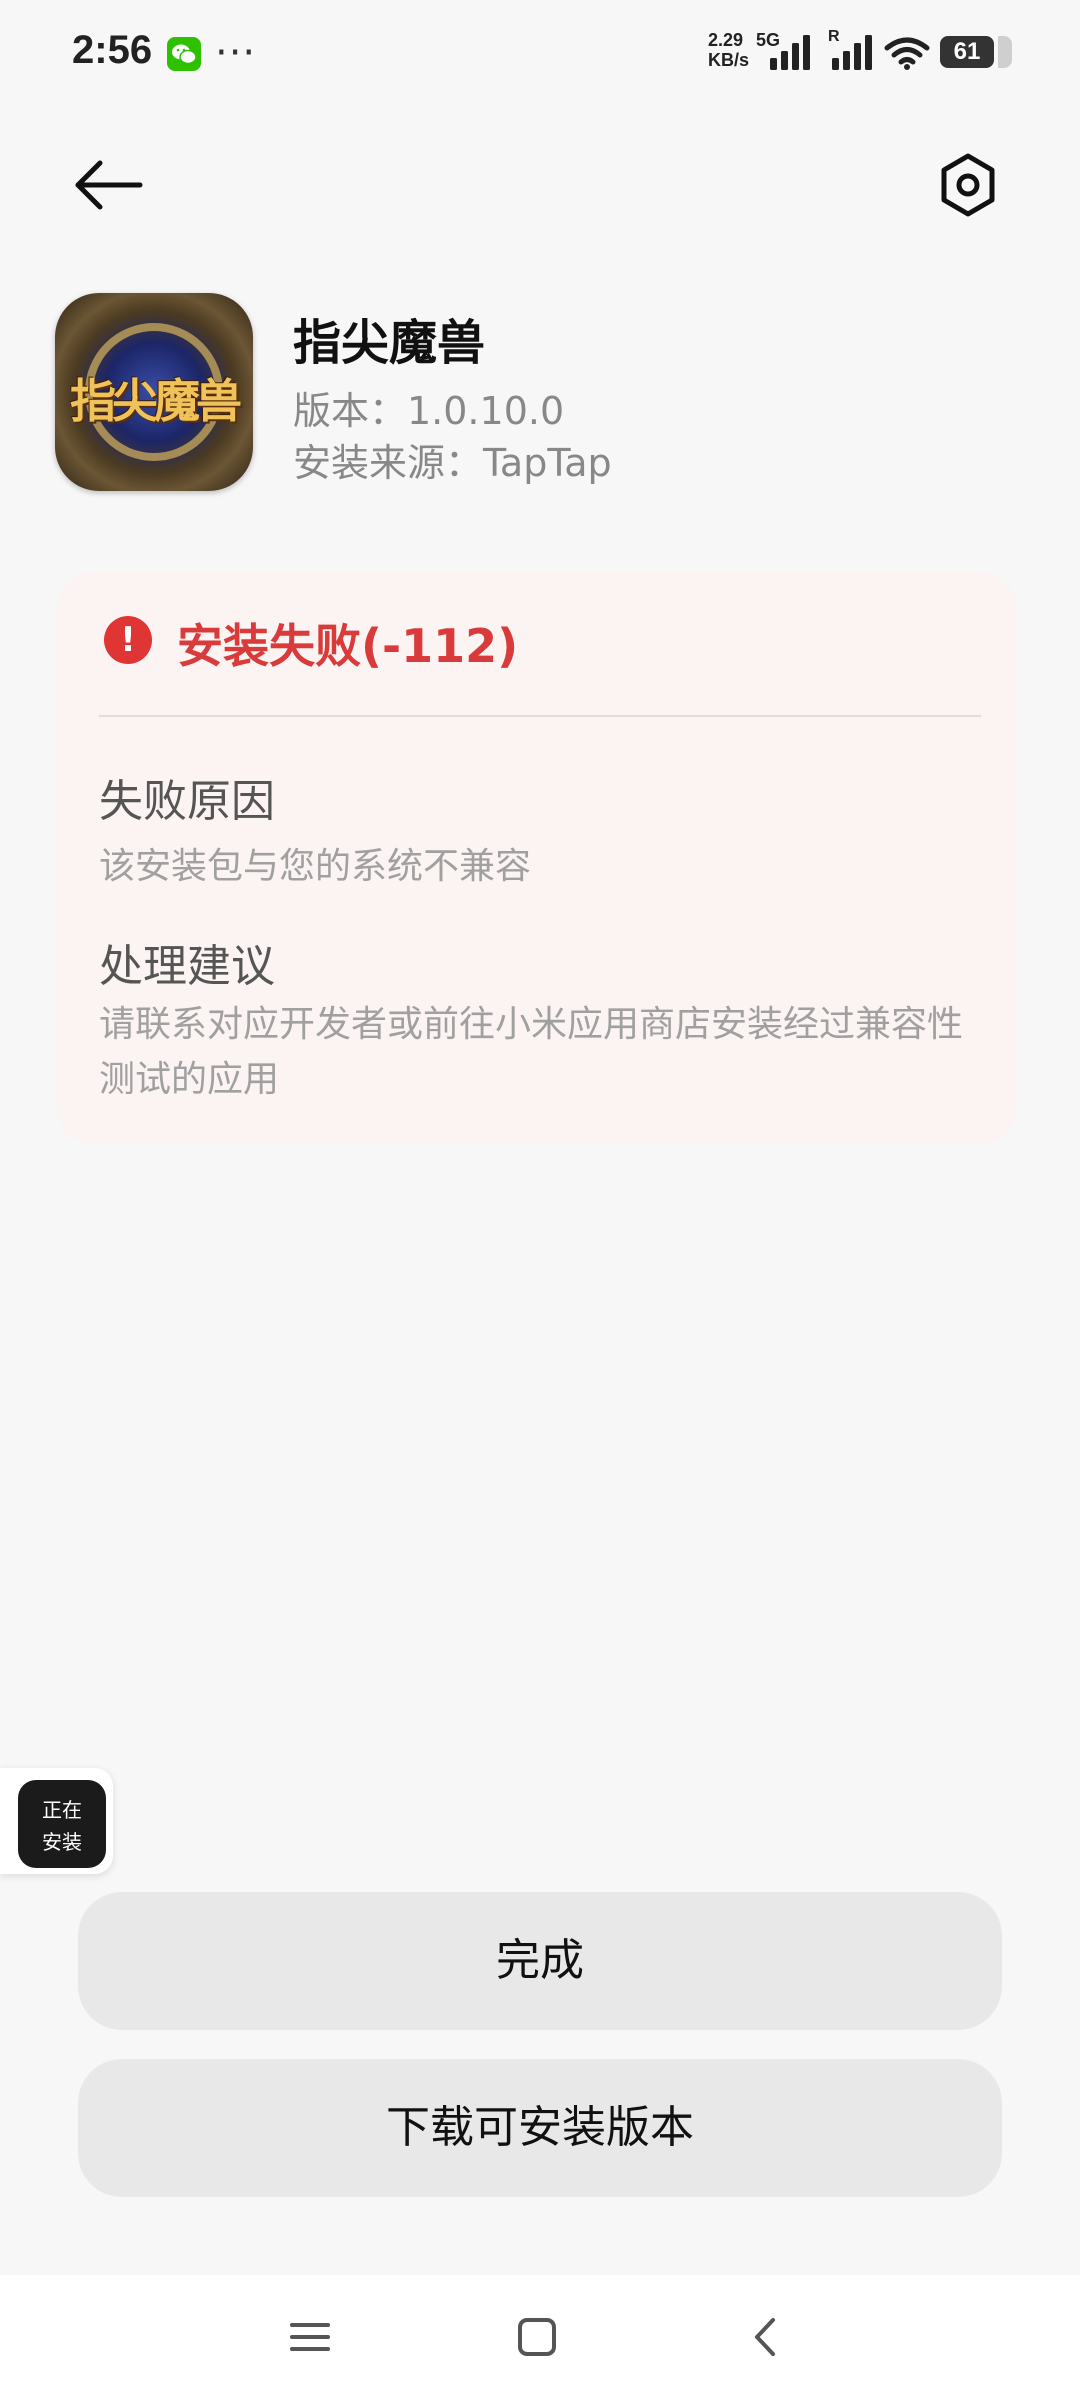 The width and height of the screenshot is (1080, 2400). I want to click on arrow-left-icon, so click(109, 185).